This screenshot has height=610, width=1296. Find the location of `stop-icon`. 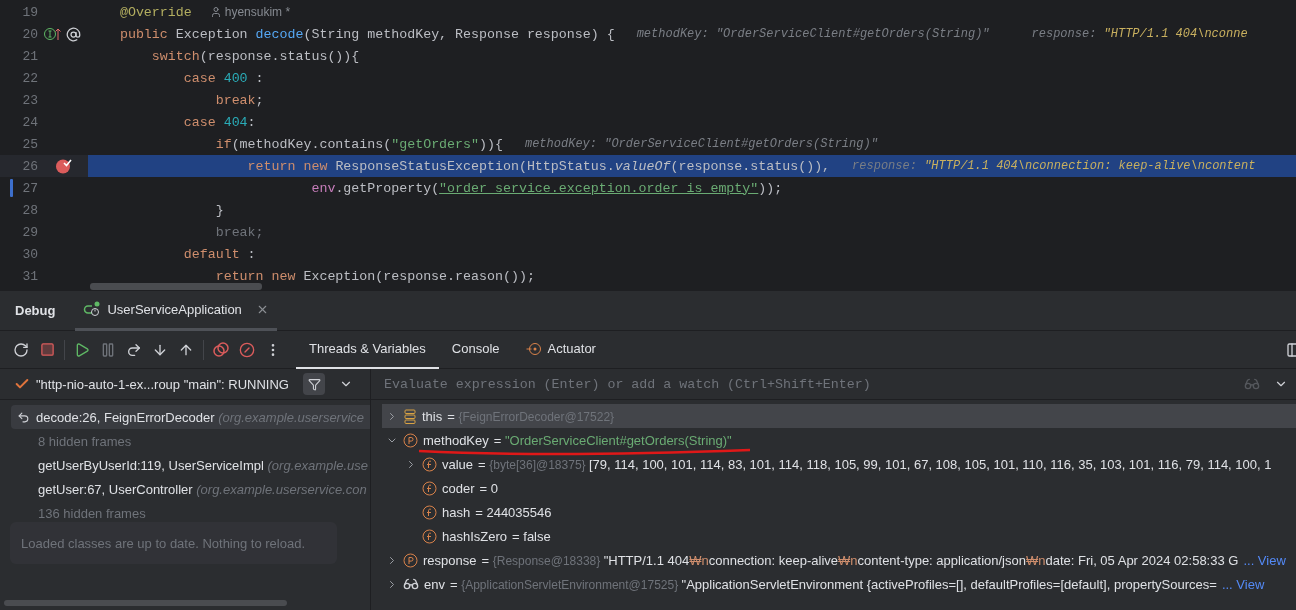

stop-icon is located at coordinates (47, 349).